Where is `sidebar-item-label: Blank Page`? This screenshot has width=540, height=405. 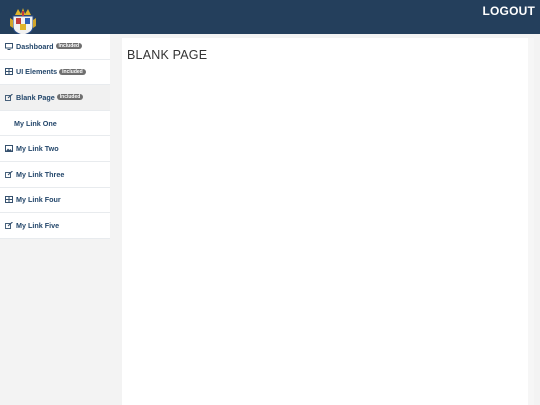 sidebar-item-label: Blank Page is located at coordinates (35, 97).